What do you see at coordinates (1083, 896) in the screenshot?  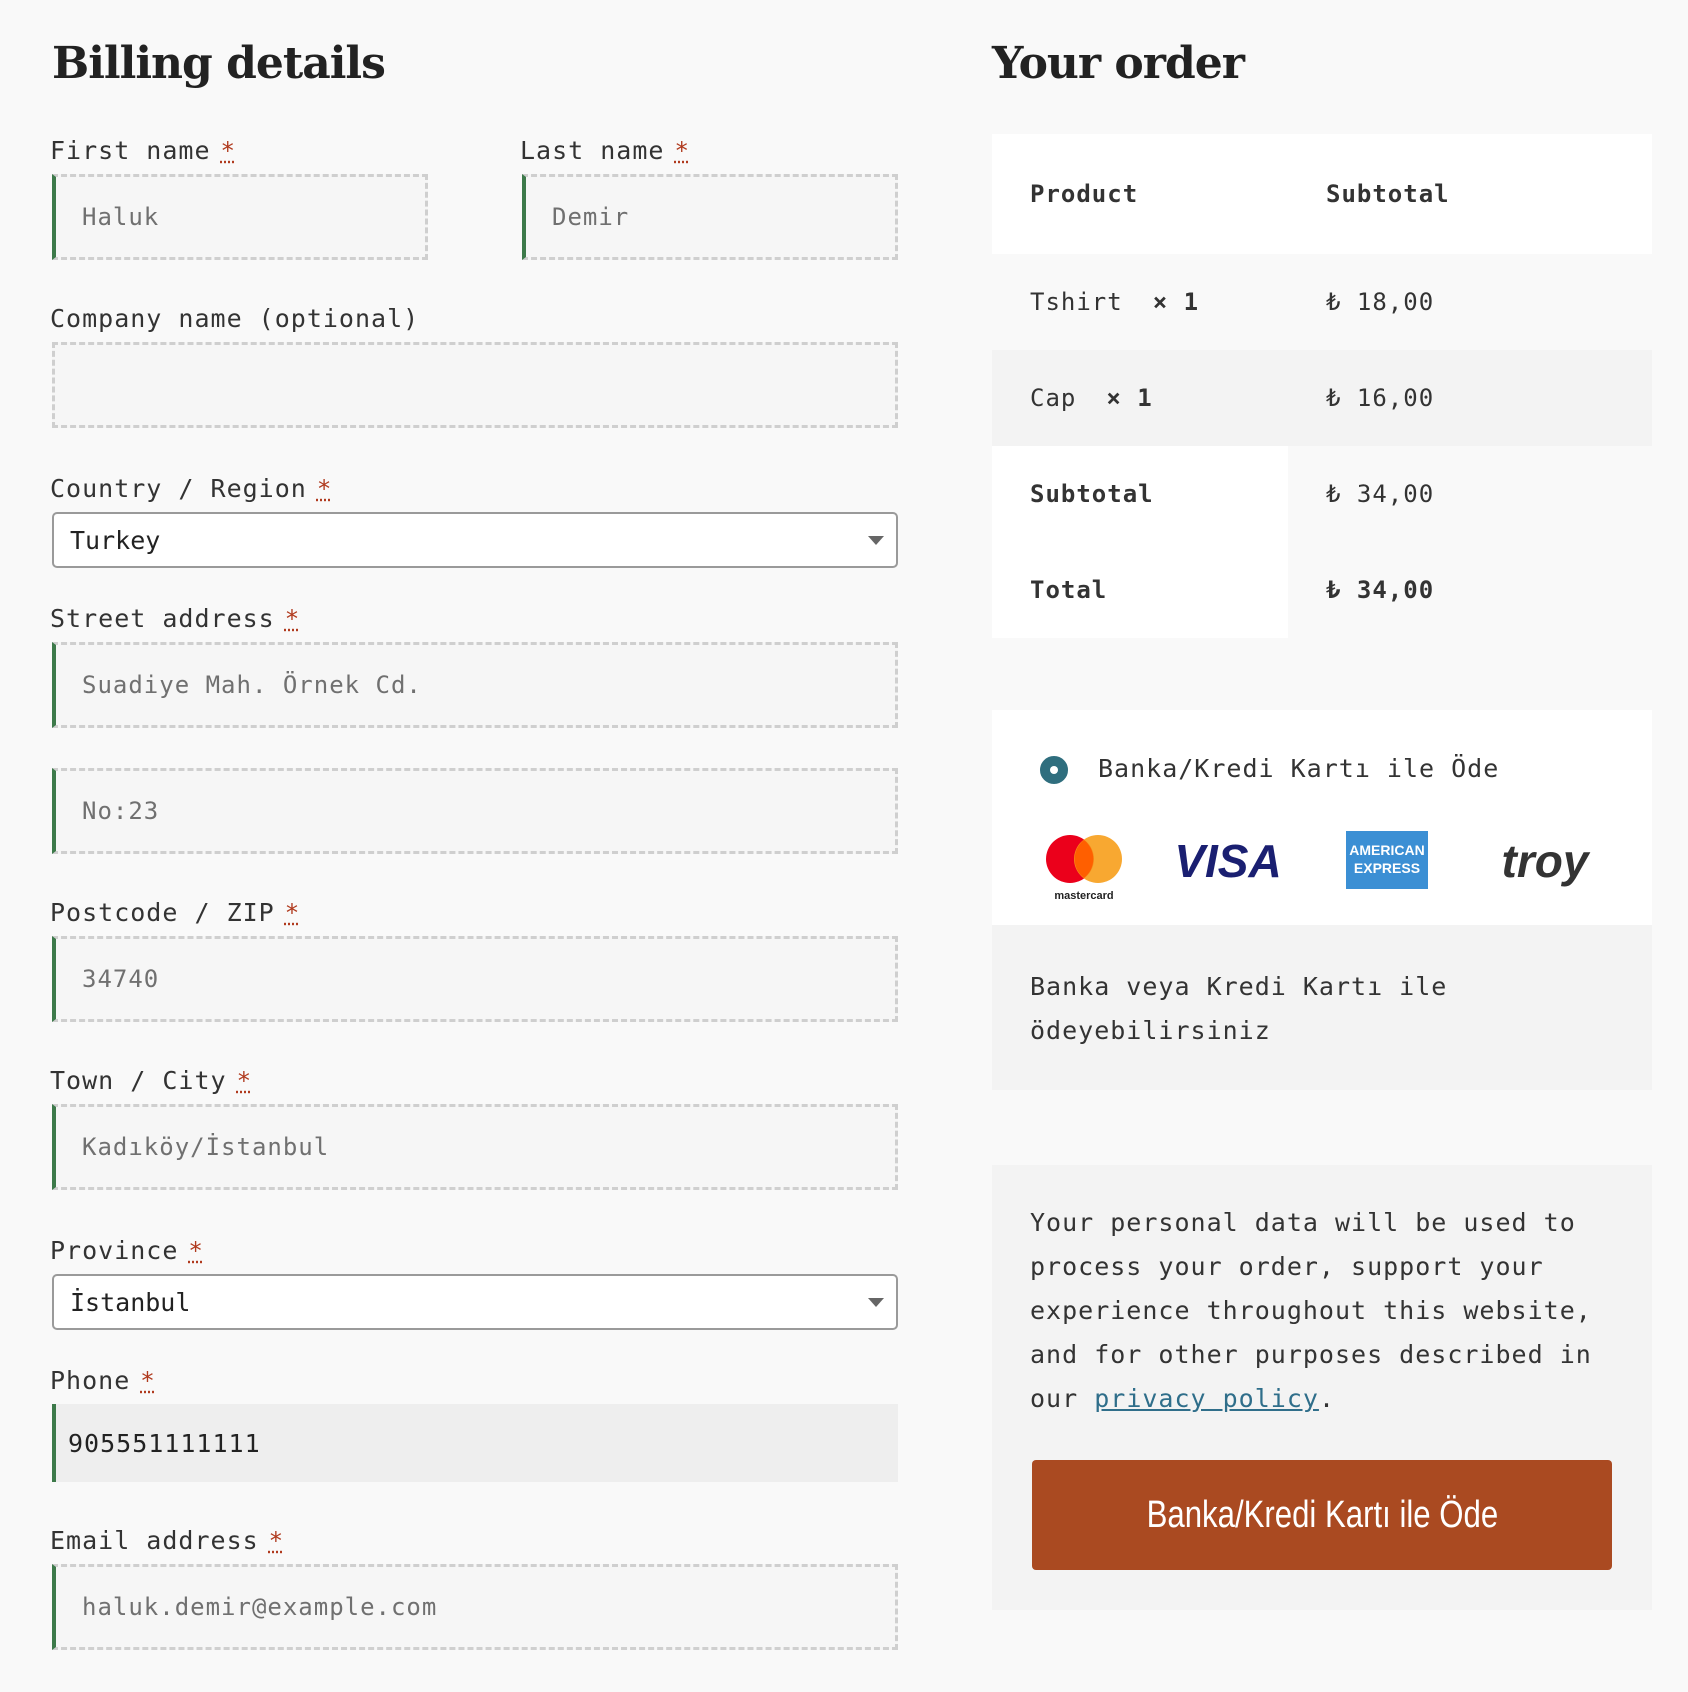 I see `mastercard-logo-text: mastercard` at bounding box center [1083, 896].